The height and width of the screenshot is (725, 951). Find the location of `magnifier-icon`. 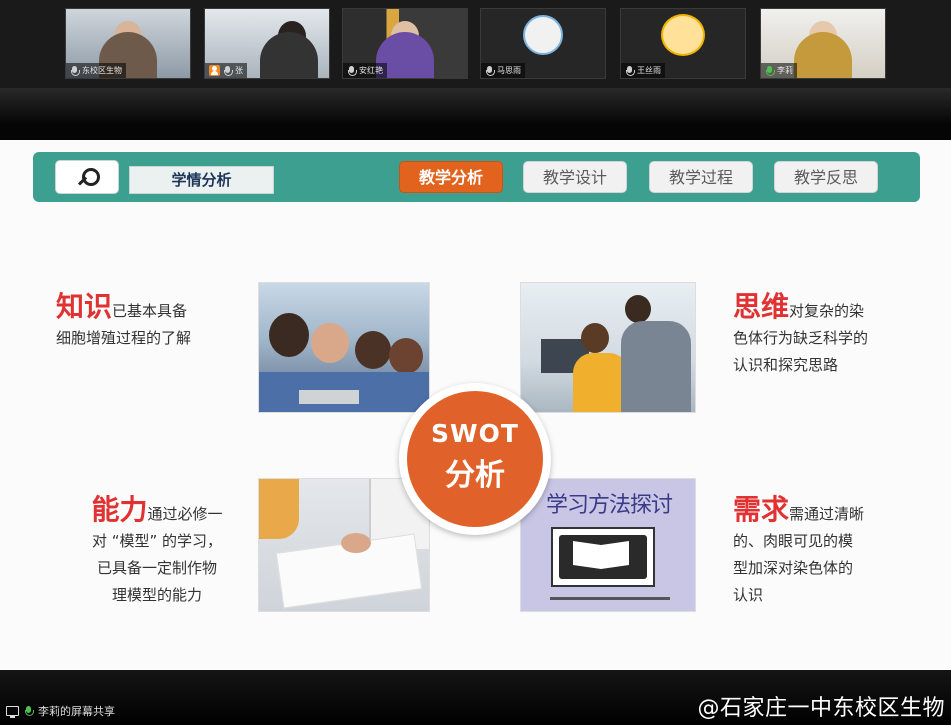

magnifier-icon is located at coordinates (89, 179).